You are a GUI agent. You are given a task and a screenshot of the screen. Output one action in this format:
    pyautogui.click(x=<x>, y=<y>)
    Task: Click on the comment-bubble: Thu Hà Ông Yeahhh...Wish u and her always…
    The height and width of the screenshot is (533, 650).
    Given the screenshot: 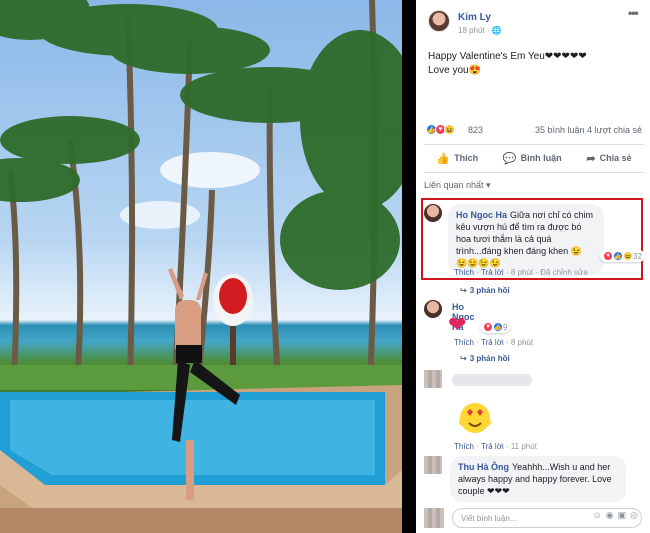 What is the action you would take?
    pyautogui.click(x=538, y=479)
    